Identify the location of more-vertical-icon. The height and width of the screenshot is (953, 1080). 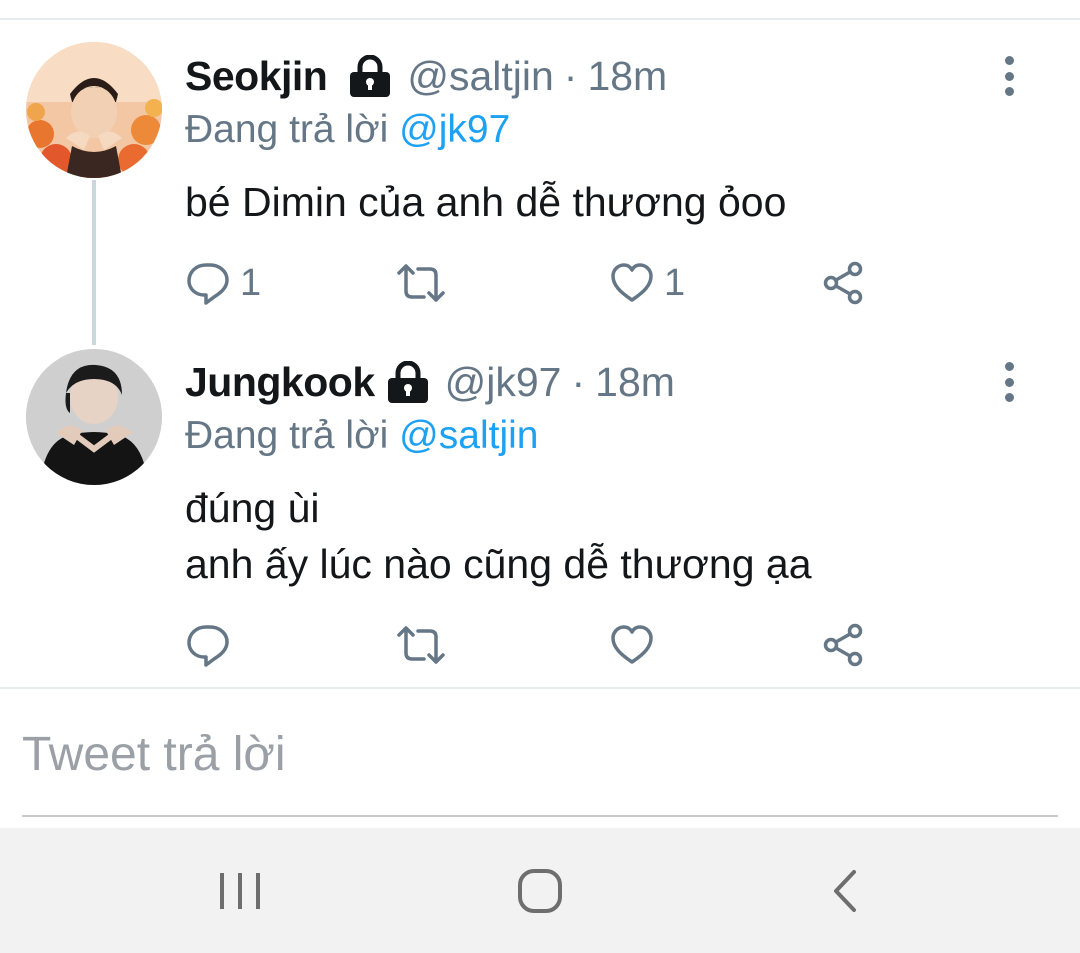
(1009, 382).